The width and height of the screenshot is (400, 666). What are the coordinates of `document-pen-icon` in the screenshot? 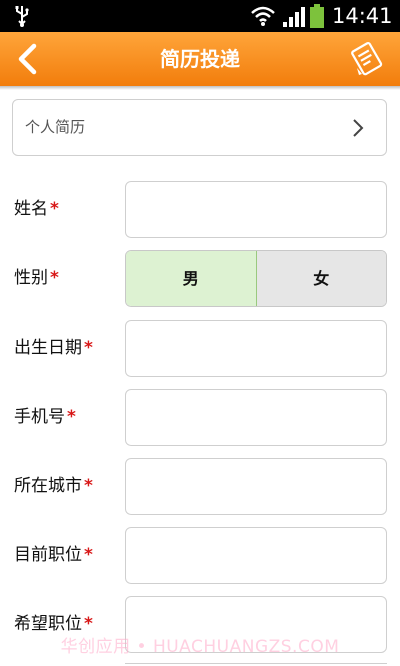 It's located at (368, 59).